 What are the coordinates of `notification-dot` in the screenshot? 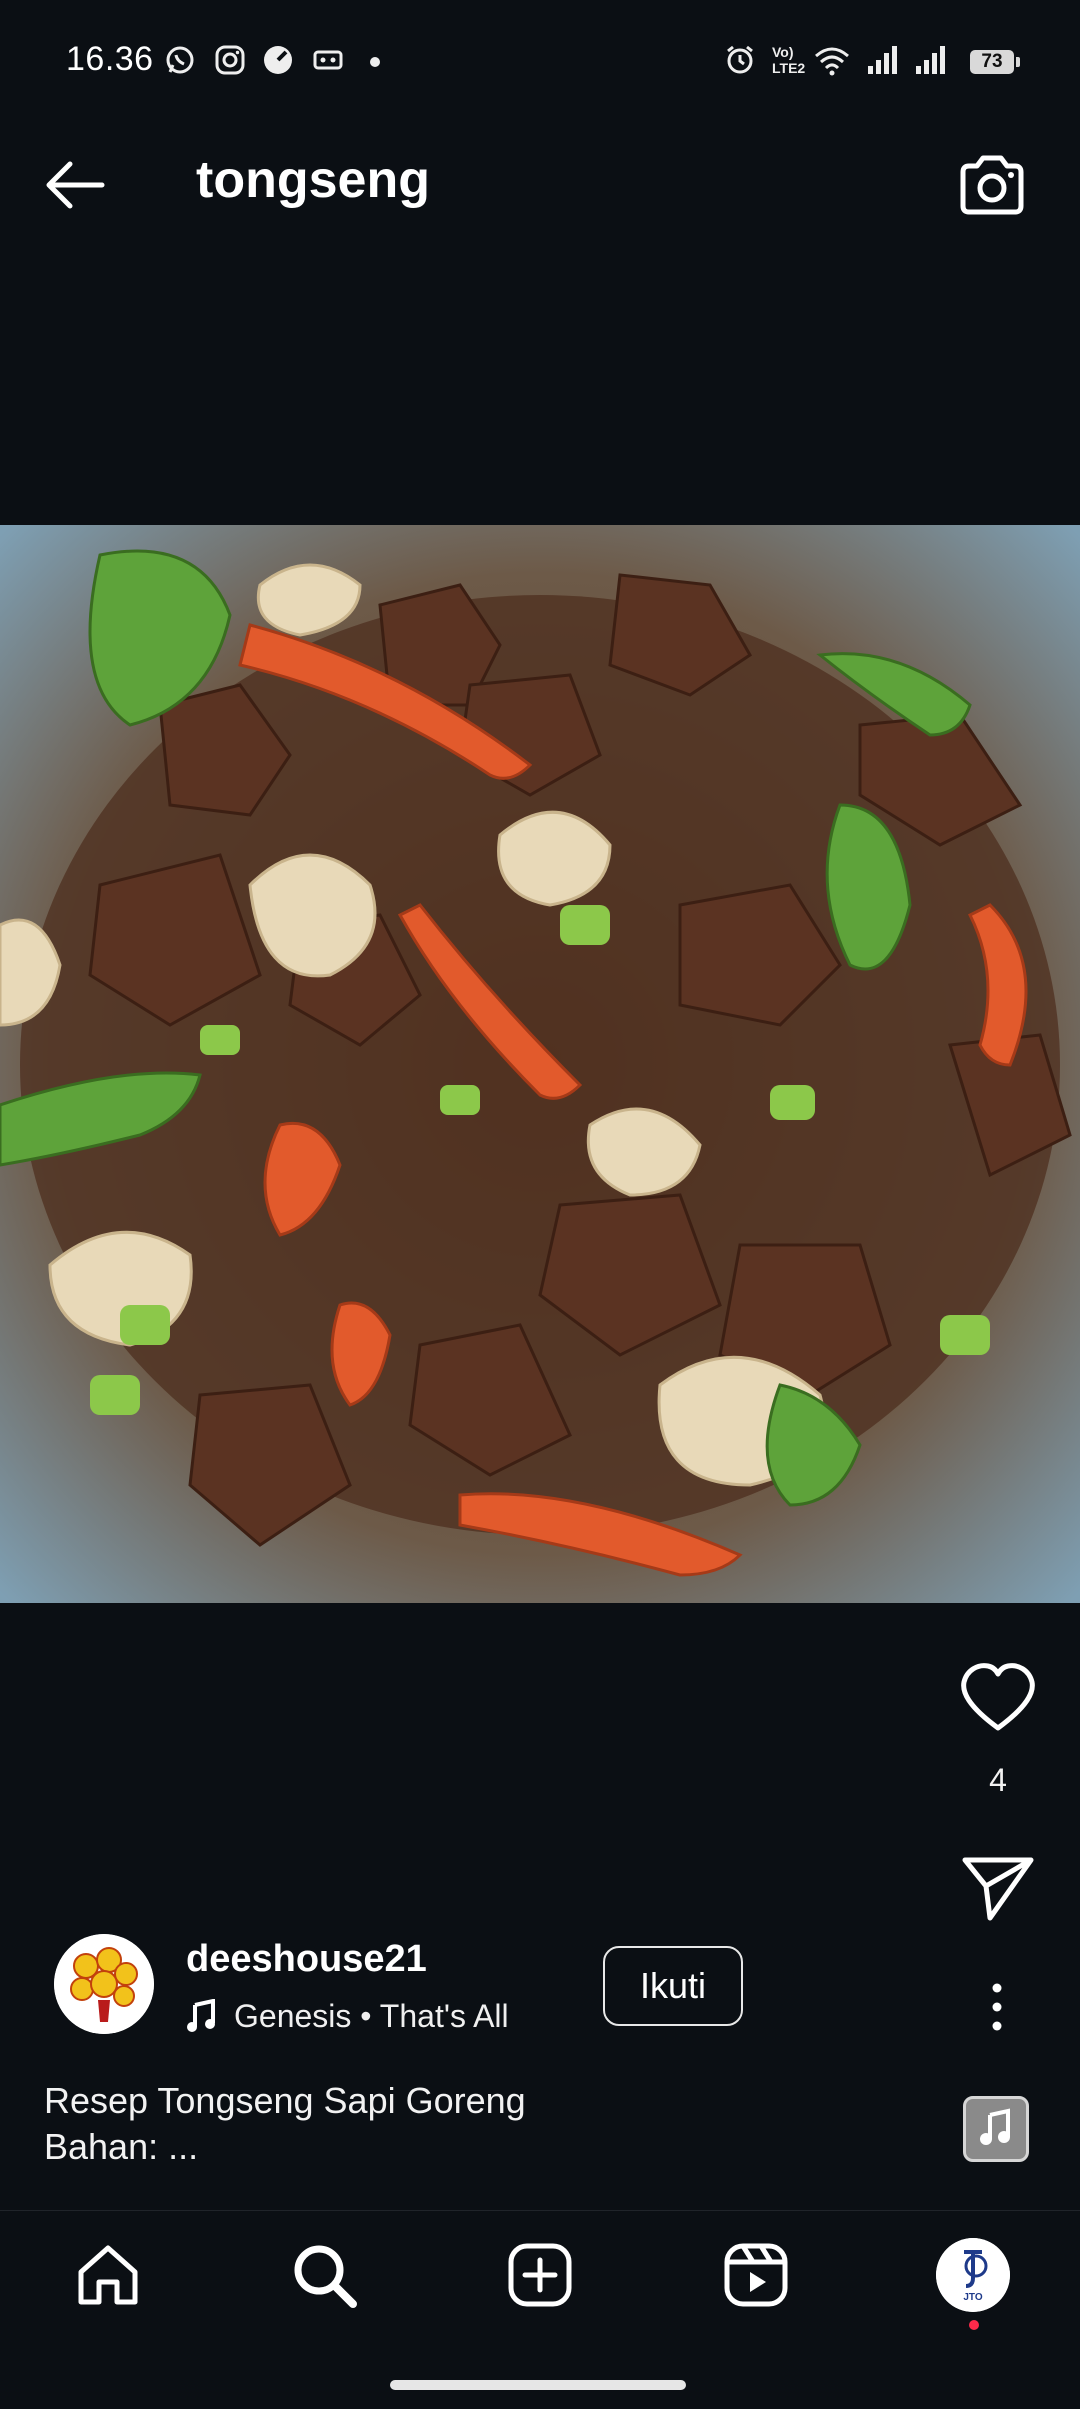 It's located at (974, 2325).